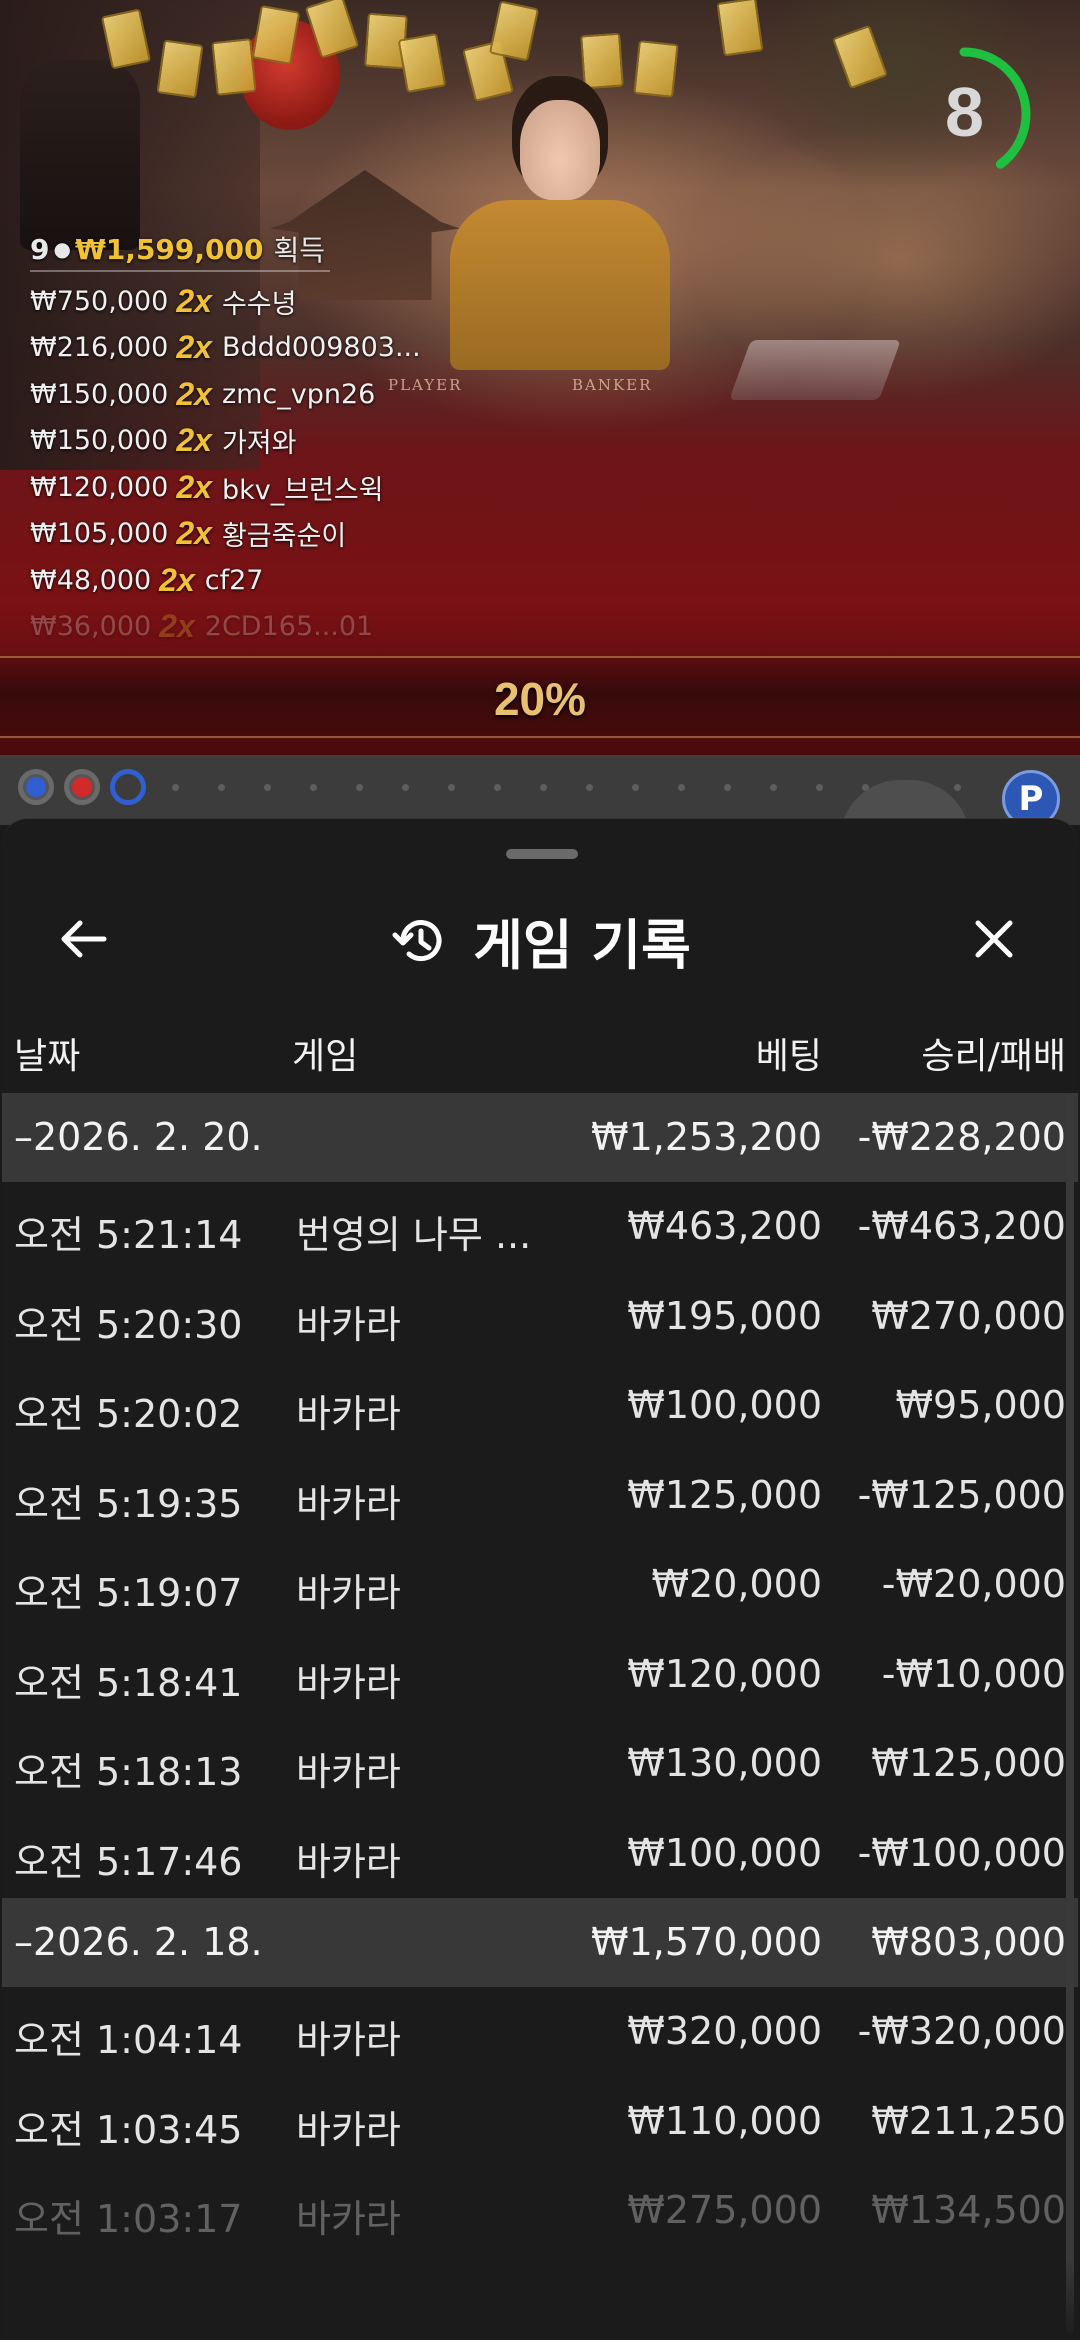 The width and height of the screenshot is (1080, 2340). I want to click on row-win-loss: -₩463,200, so click(961, 1226).